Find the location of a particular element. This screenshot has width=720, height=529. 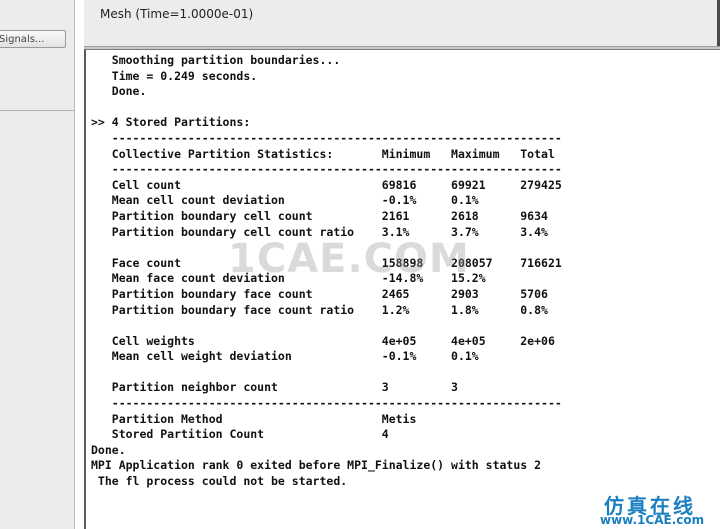

console-line: Cell count 69816 69921 279425 is located at coordinates (326, 184).